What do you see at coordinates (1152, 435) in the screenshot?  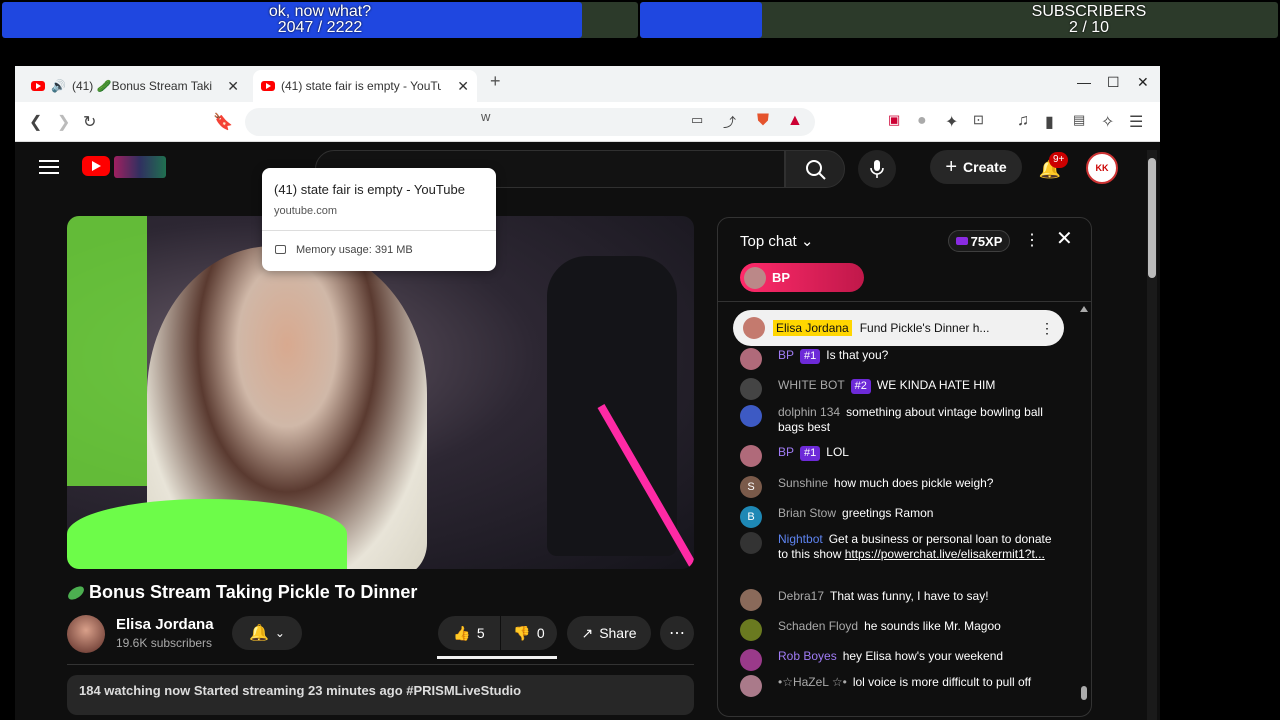 I see `page-scrollbar` at bounding box center [1152, 435].